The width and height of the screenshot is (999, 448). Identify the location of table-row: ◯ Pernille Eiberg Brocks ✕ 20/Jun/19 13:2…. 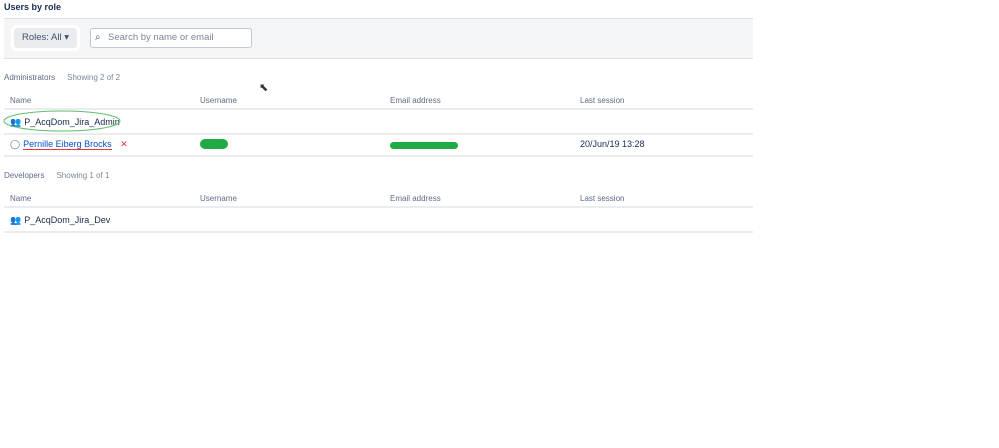
(378, 145).